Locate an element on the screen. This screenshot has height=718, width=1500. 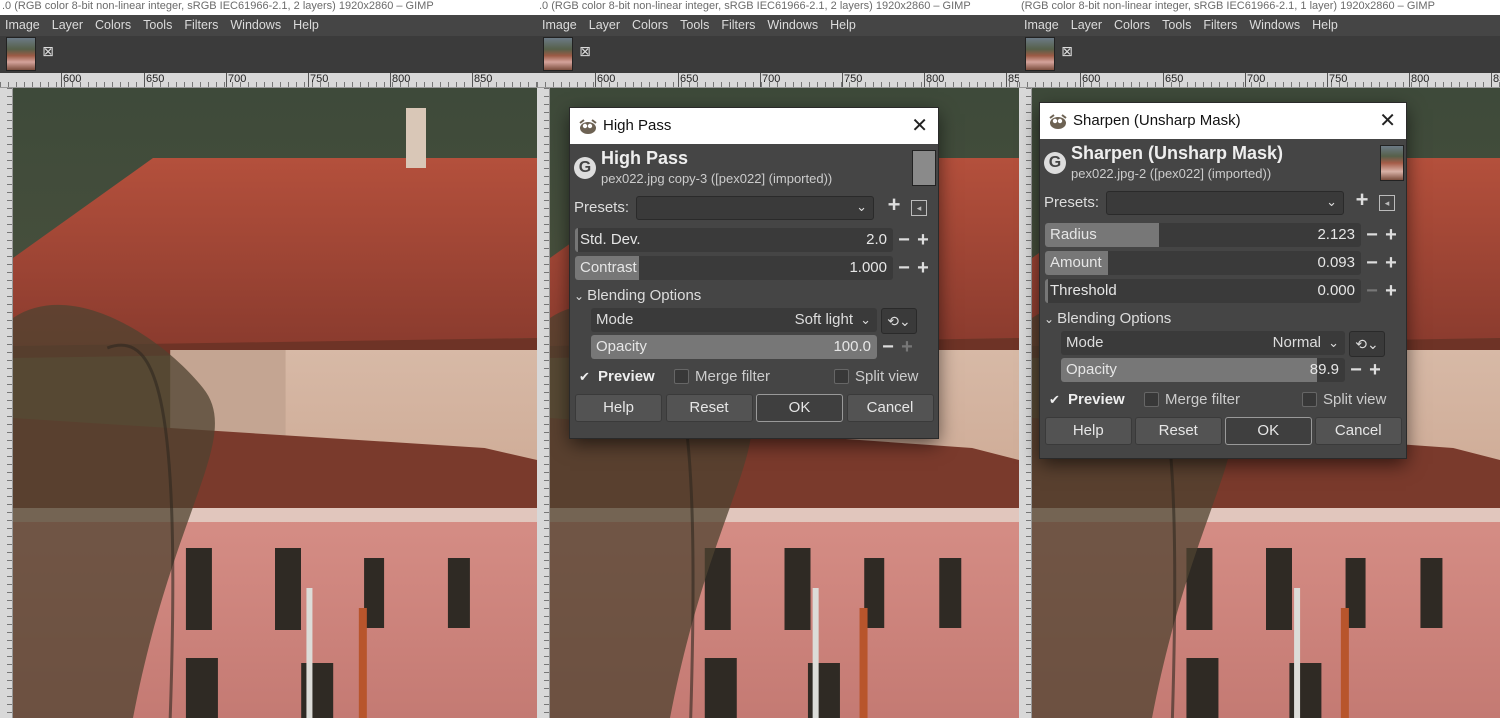
ruler-tick: 850 is located at coordinates (482, 80).